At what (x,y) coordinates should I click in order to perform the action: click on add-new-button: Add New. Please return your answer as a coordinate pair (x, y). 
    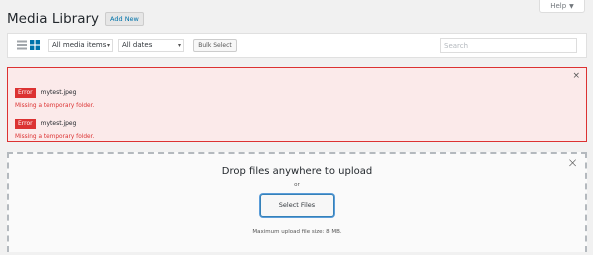
    Looking at the image, I should click on (124, 19).